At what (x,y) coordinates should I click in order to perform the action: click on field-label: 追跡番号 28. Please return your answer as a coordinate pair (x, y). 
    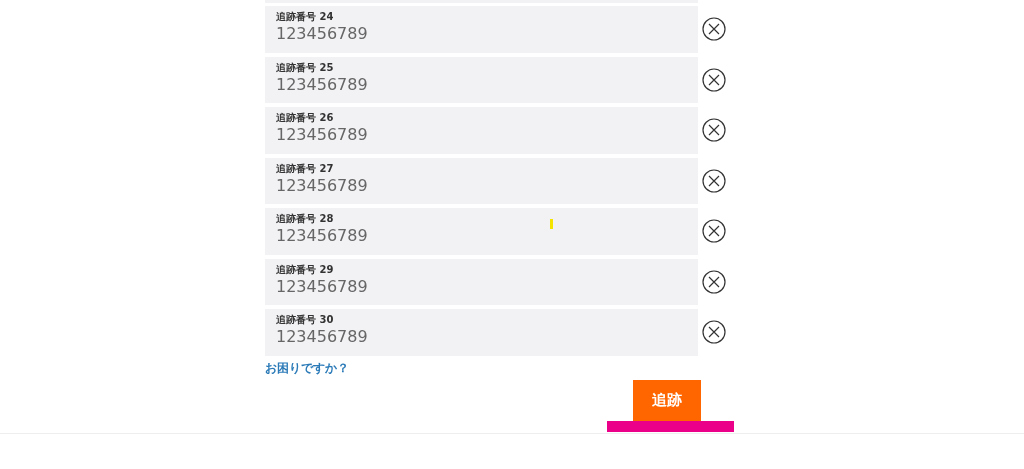
    Looking at the image, I should click on (305, 219).